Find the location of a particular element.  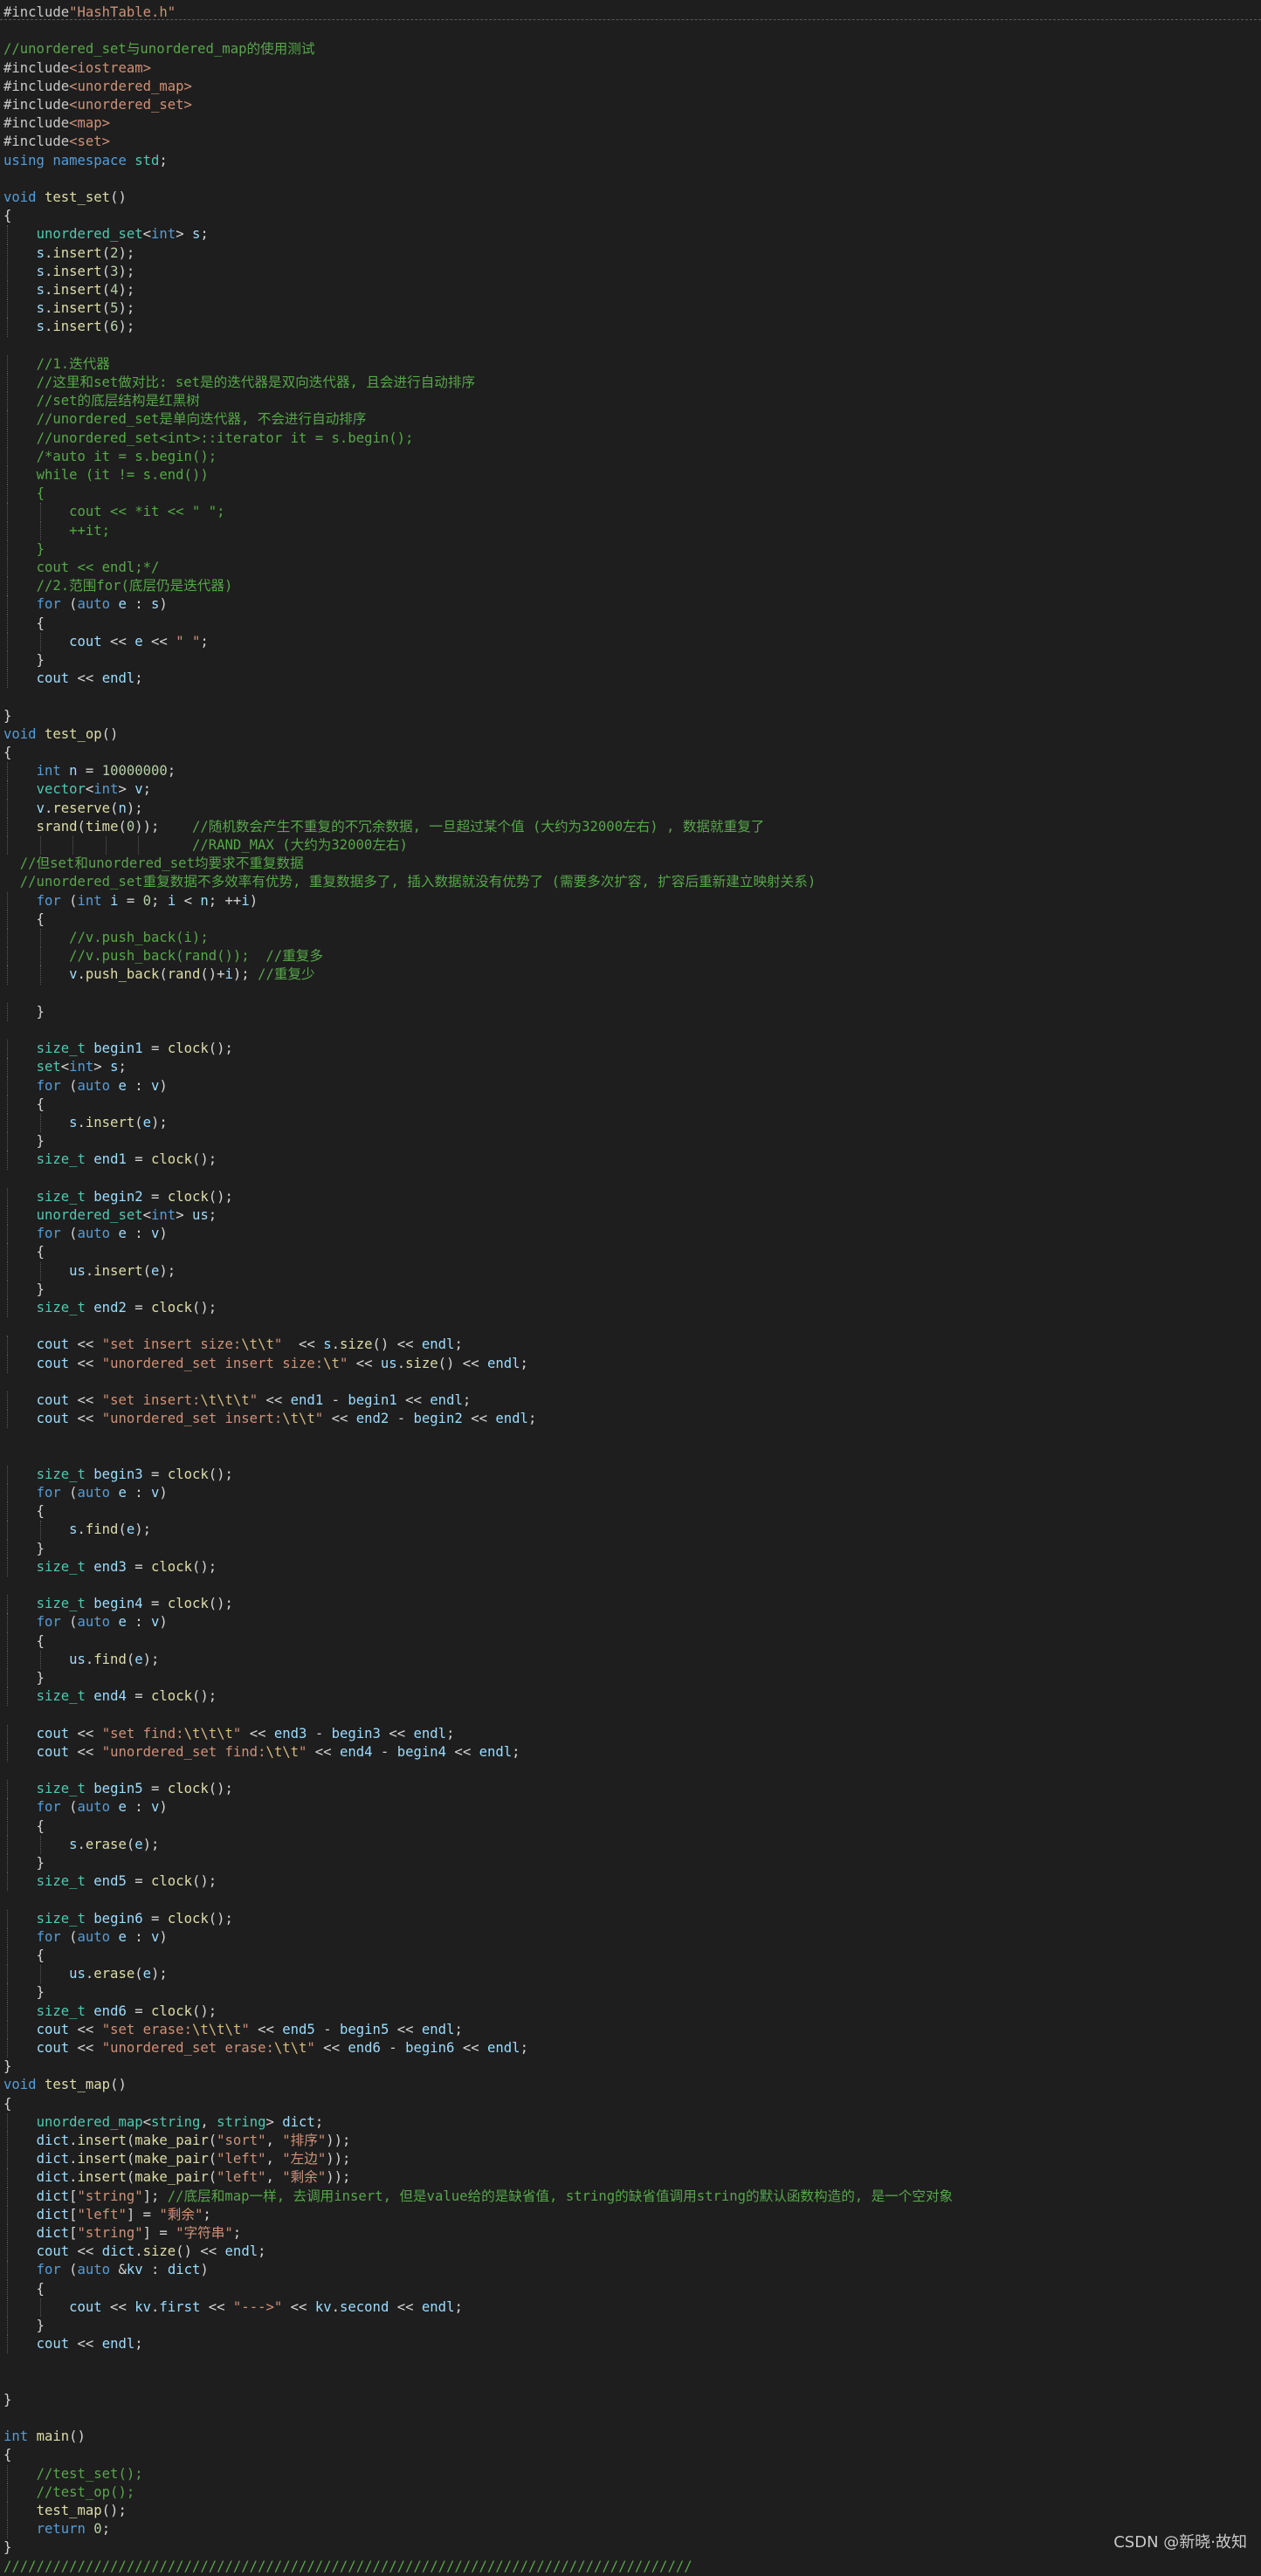

code-token: dict is located at coordinates (298, 2121).